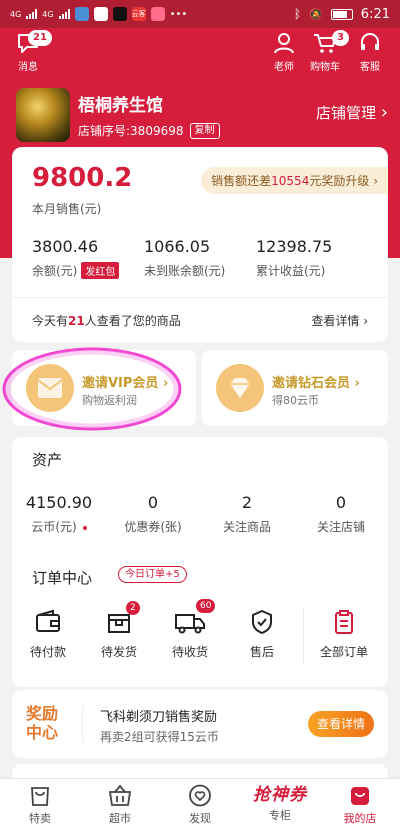 The width and height of the screenshot is (400, 831). Describe the element at coordinates (200, 795) in the screenshot. I see `heart-circle-icon` at that location.